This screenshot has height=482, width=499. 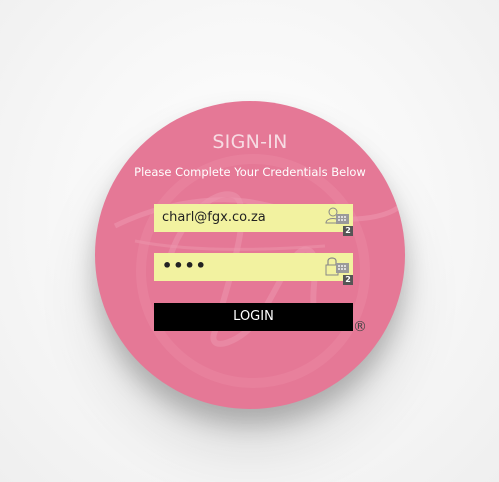 I want to click on password-field: •••• 2, so click(x=253, y=269).